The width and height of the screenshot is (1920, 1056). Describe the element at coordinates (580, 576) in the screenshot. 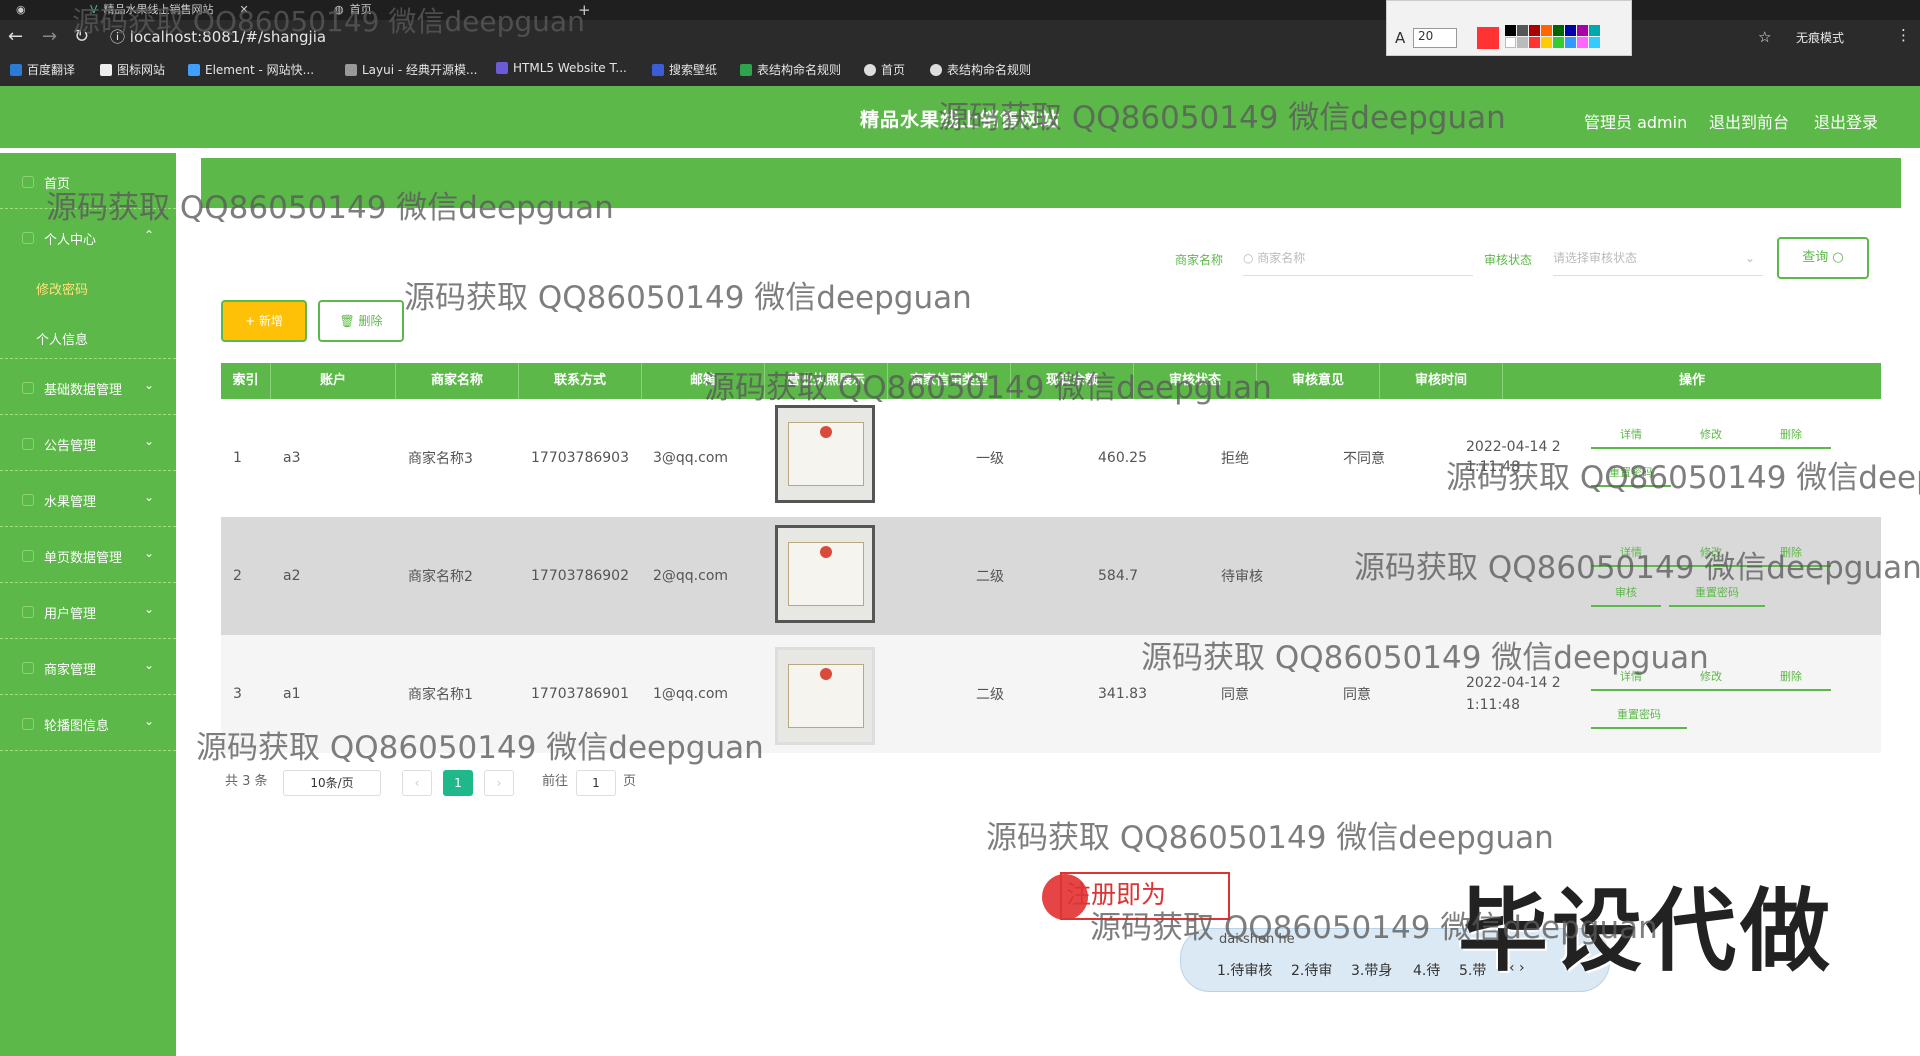

I see `cell-phone: 17703786902` at that location.